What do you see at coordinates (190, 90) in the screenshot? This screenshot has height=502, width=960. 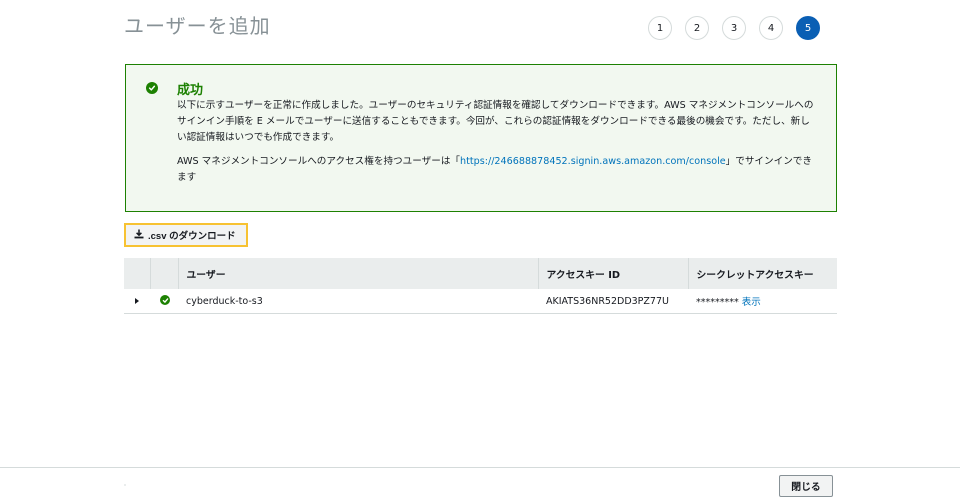 I see `success-title: 成功` at bounding box center [190, 90].